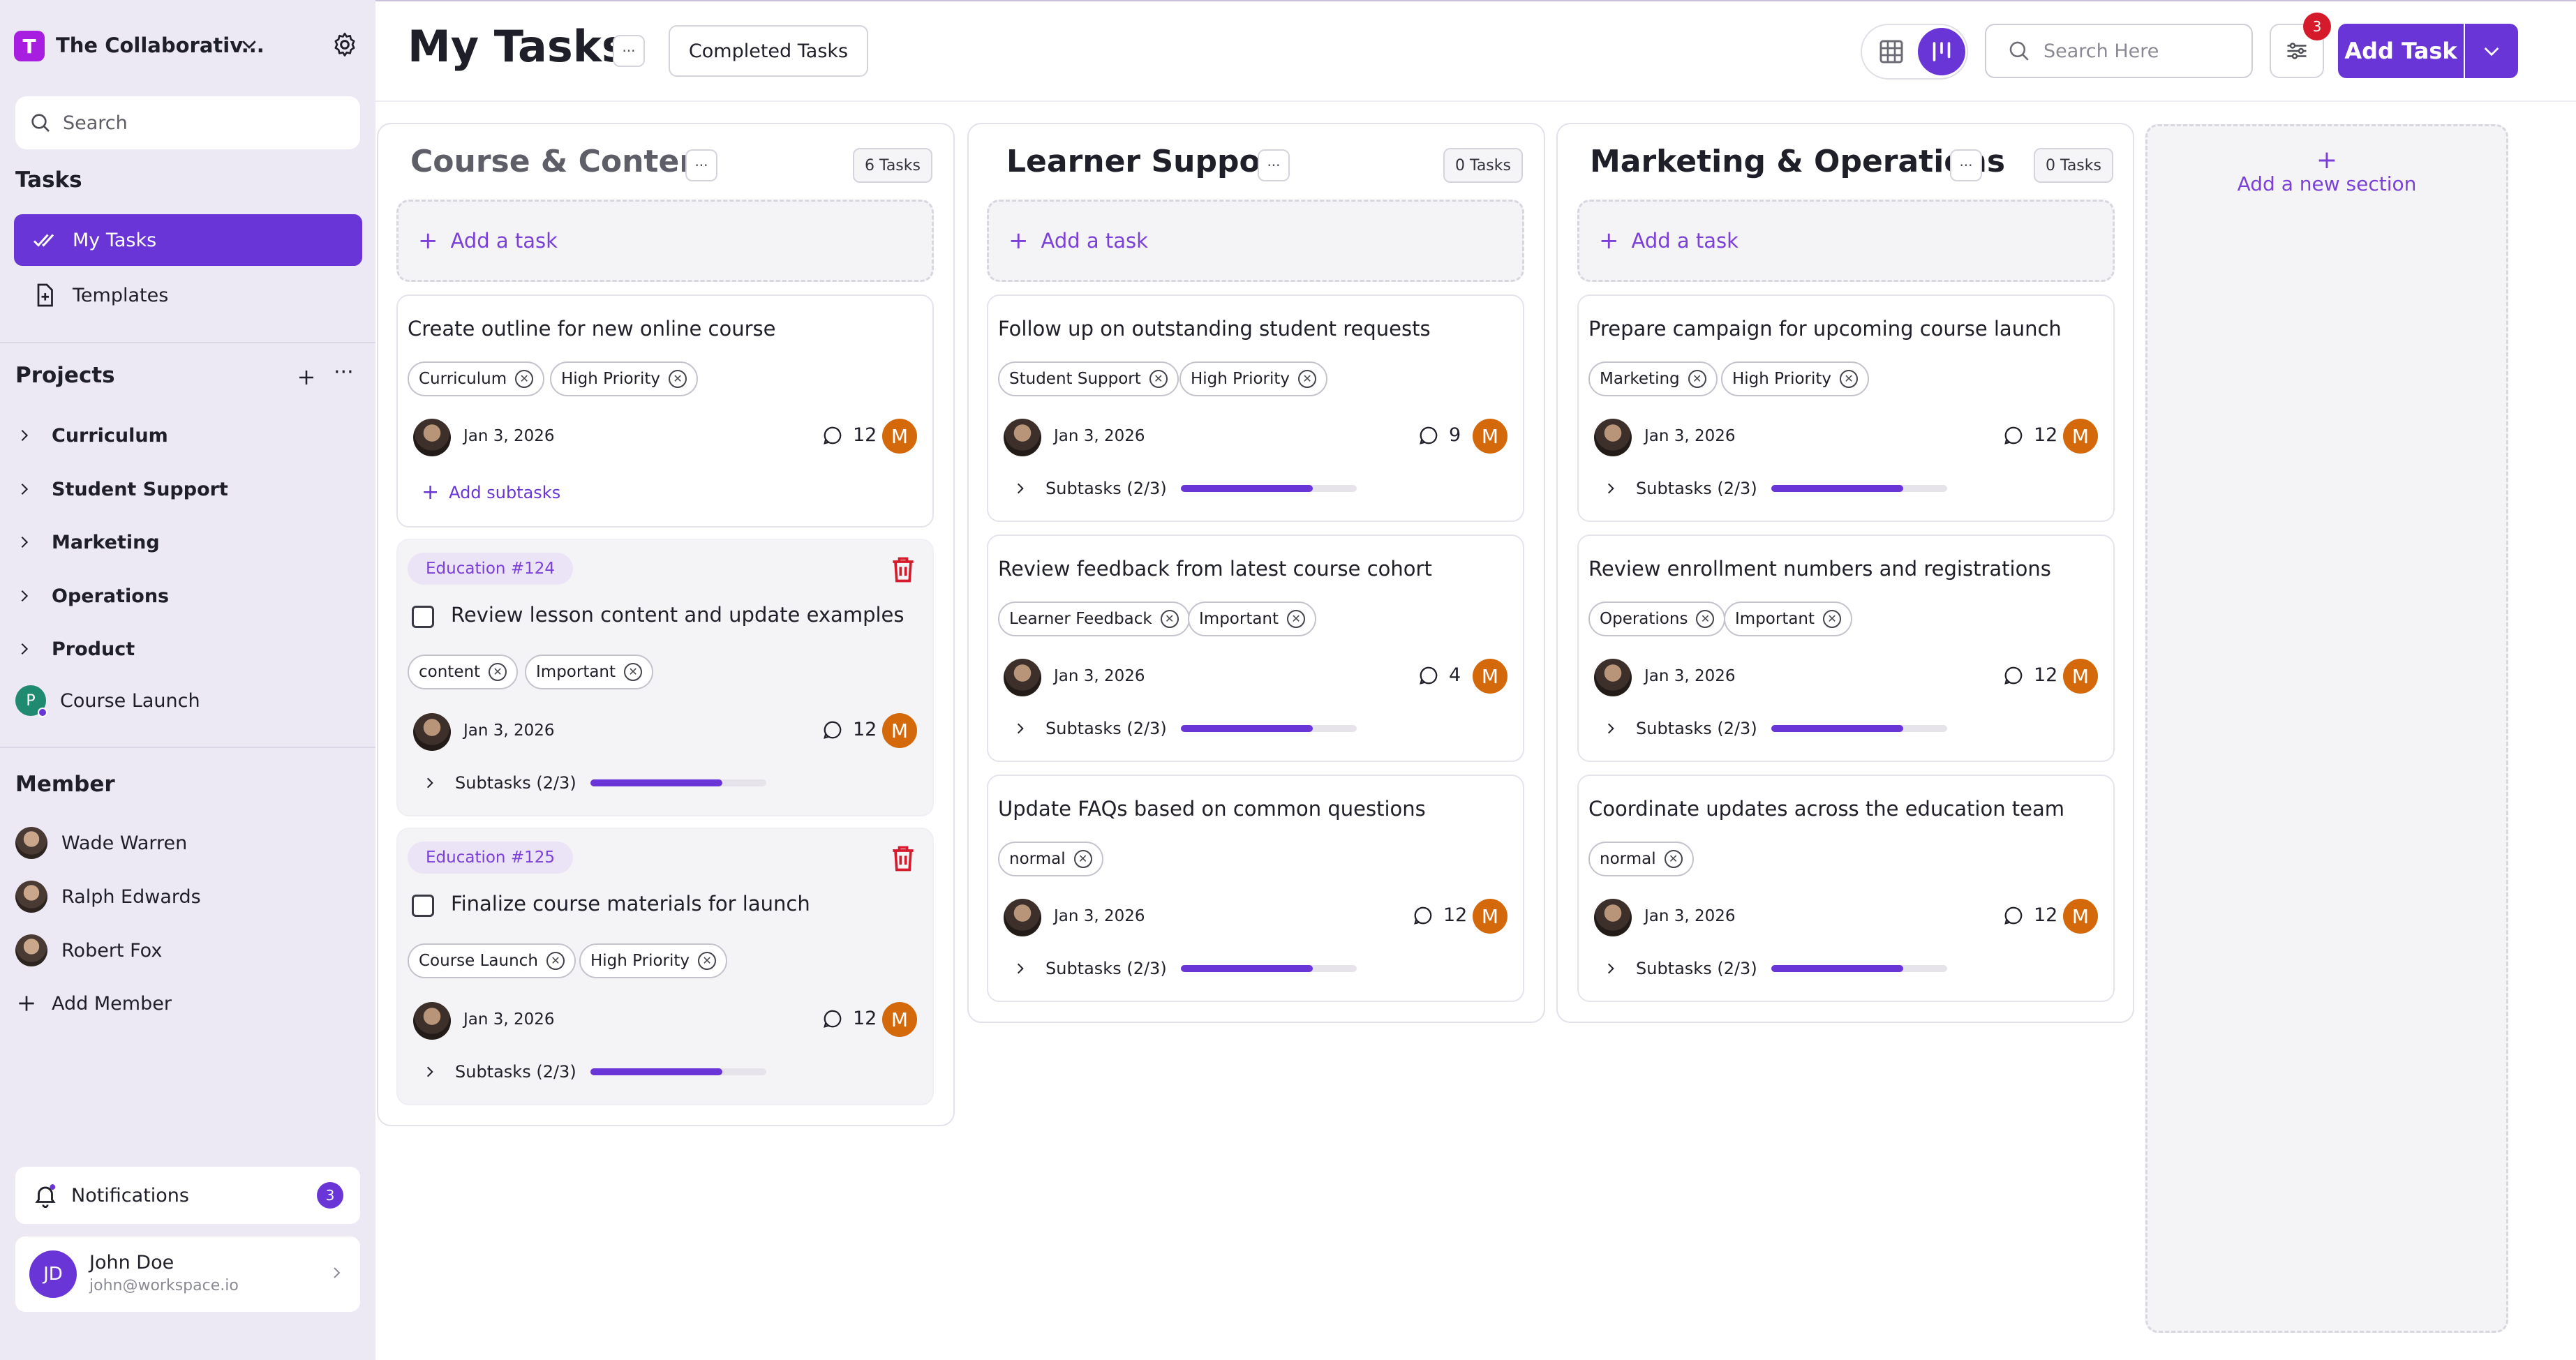  What do you see at coordinates (345, 45) in the screenshot?
I see `gear-icon` at bounding box center [345, 45].